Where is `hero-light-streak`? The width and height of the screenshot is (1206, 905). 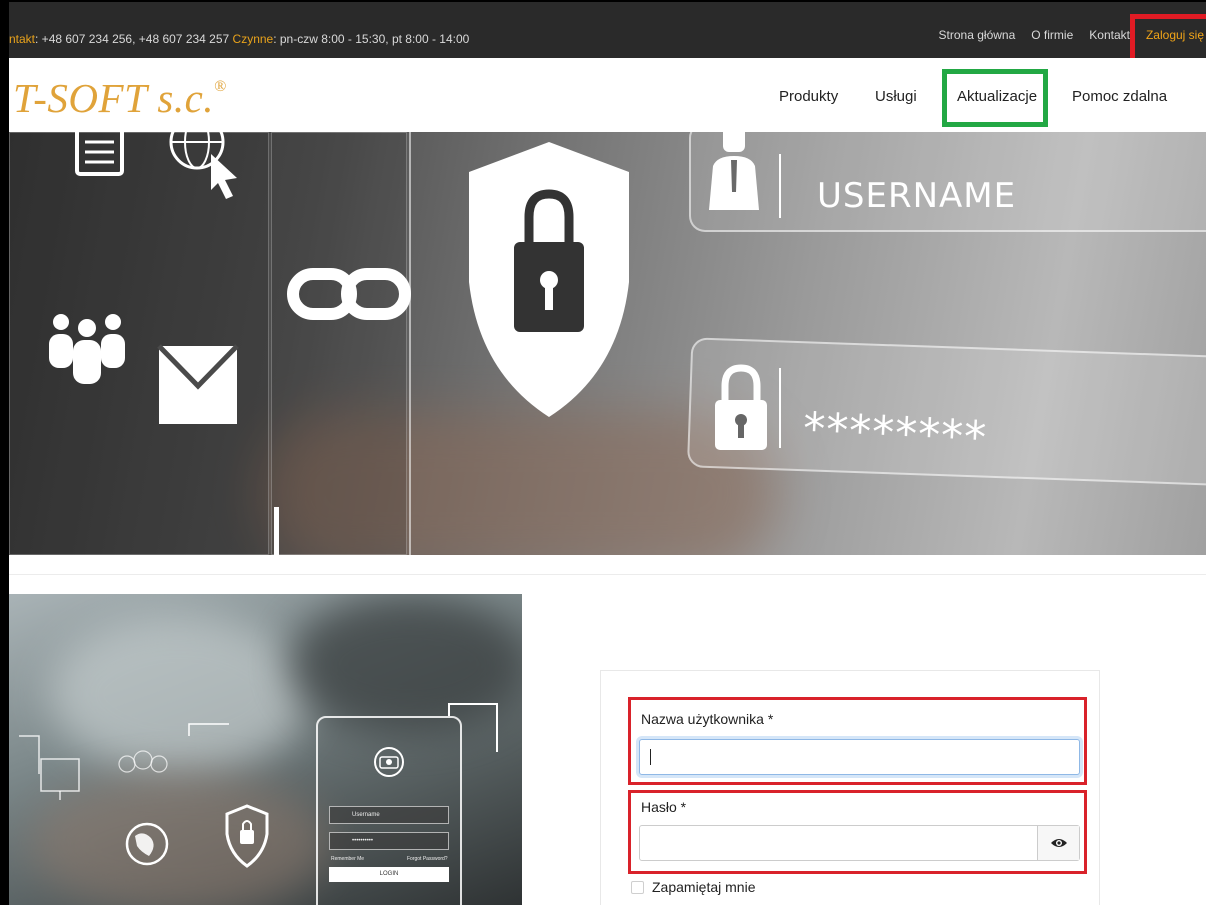 hero-light-streak is located at coordinates (276, 531).